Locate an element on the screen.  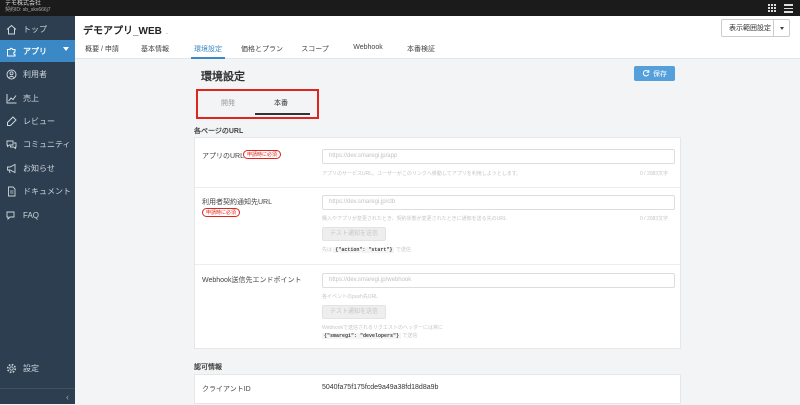
app-url-label: アプリのURL is located at coordinates (223, 156).